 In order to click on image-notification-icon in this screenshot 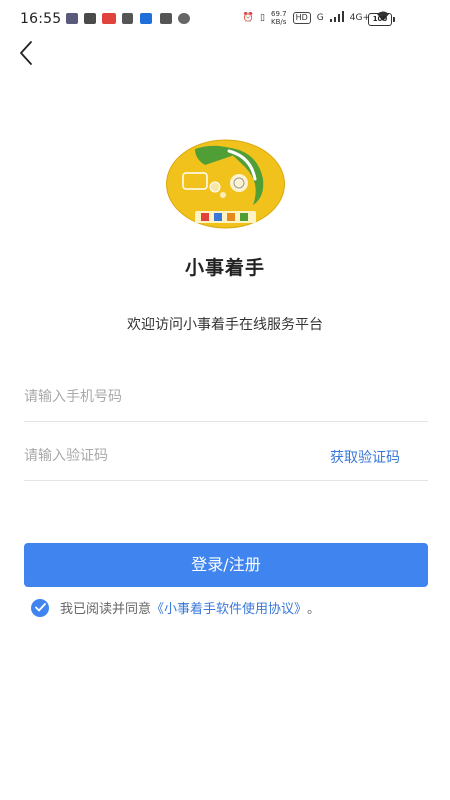, I will do `click(166, 18)`.